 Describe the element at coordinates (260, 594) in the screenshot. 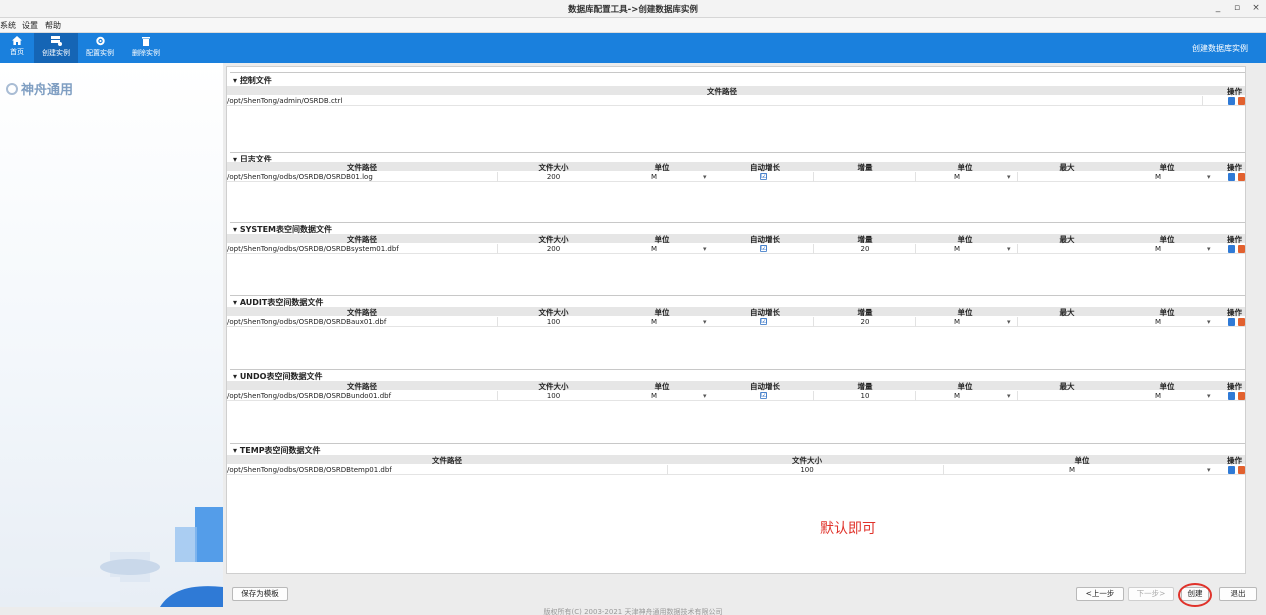

I see `save-as-template-button: 保存为模板` at that location.